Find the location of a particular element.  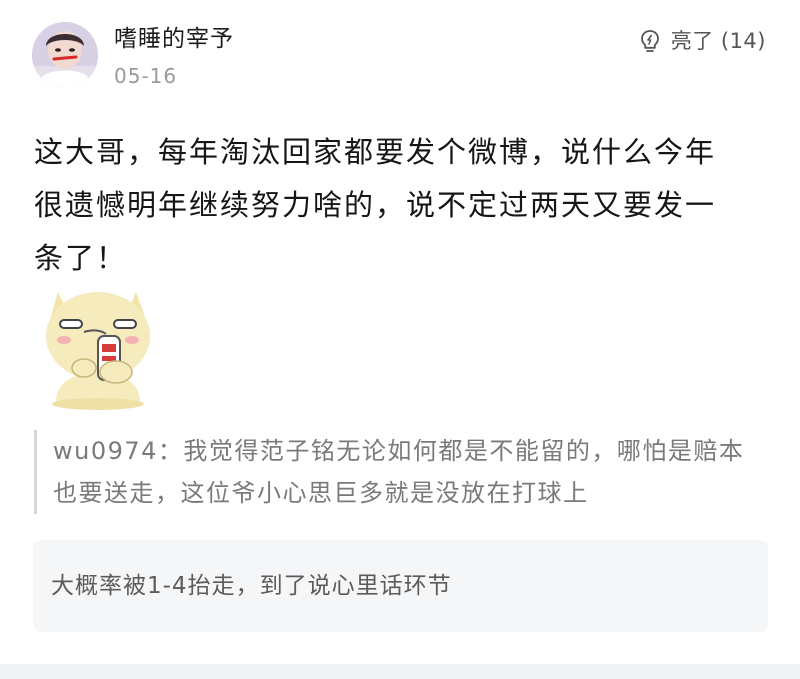

post-date: 05-16 is located at coordinates (146, 76).